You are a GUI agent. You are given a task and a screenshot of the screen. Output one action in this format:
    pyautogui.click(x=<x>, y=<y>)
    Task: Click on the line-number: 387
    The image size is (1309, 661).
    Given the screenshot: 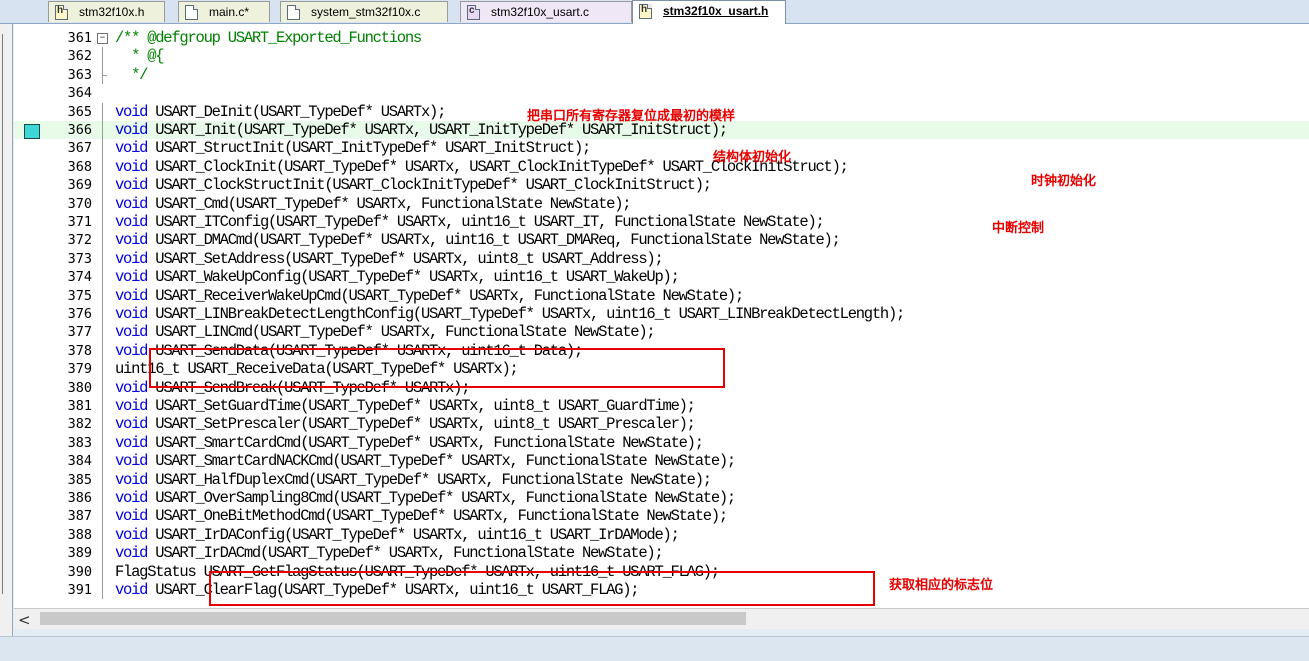 What is the action you would take?
    pyautogui.click(x=79, y=516)
    